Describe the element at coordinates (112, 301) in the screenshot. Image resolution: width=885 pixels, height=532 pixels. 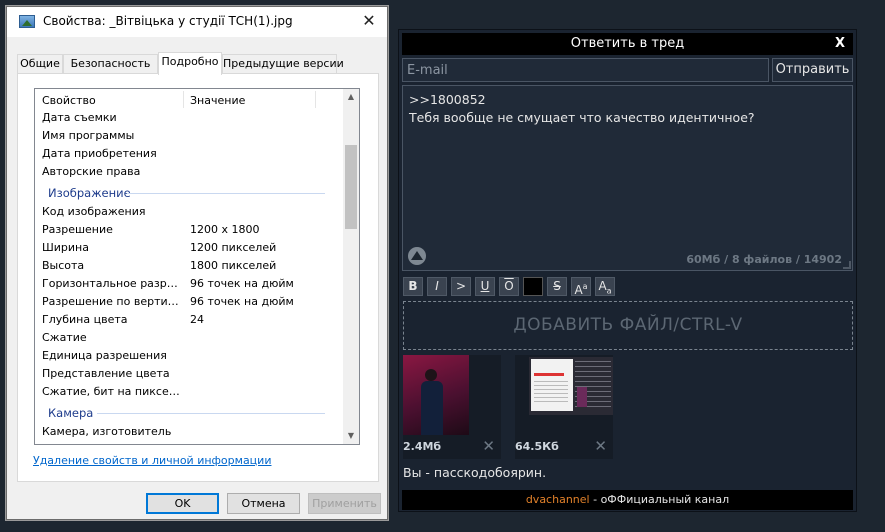
I see `property-name: Разрешение по вертикали` at that location.